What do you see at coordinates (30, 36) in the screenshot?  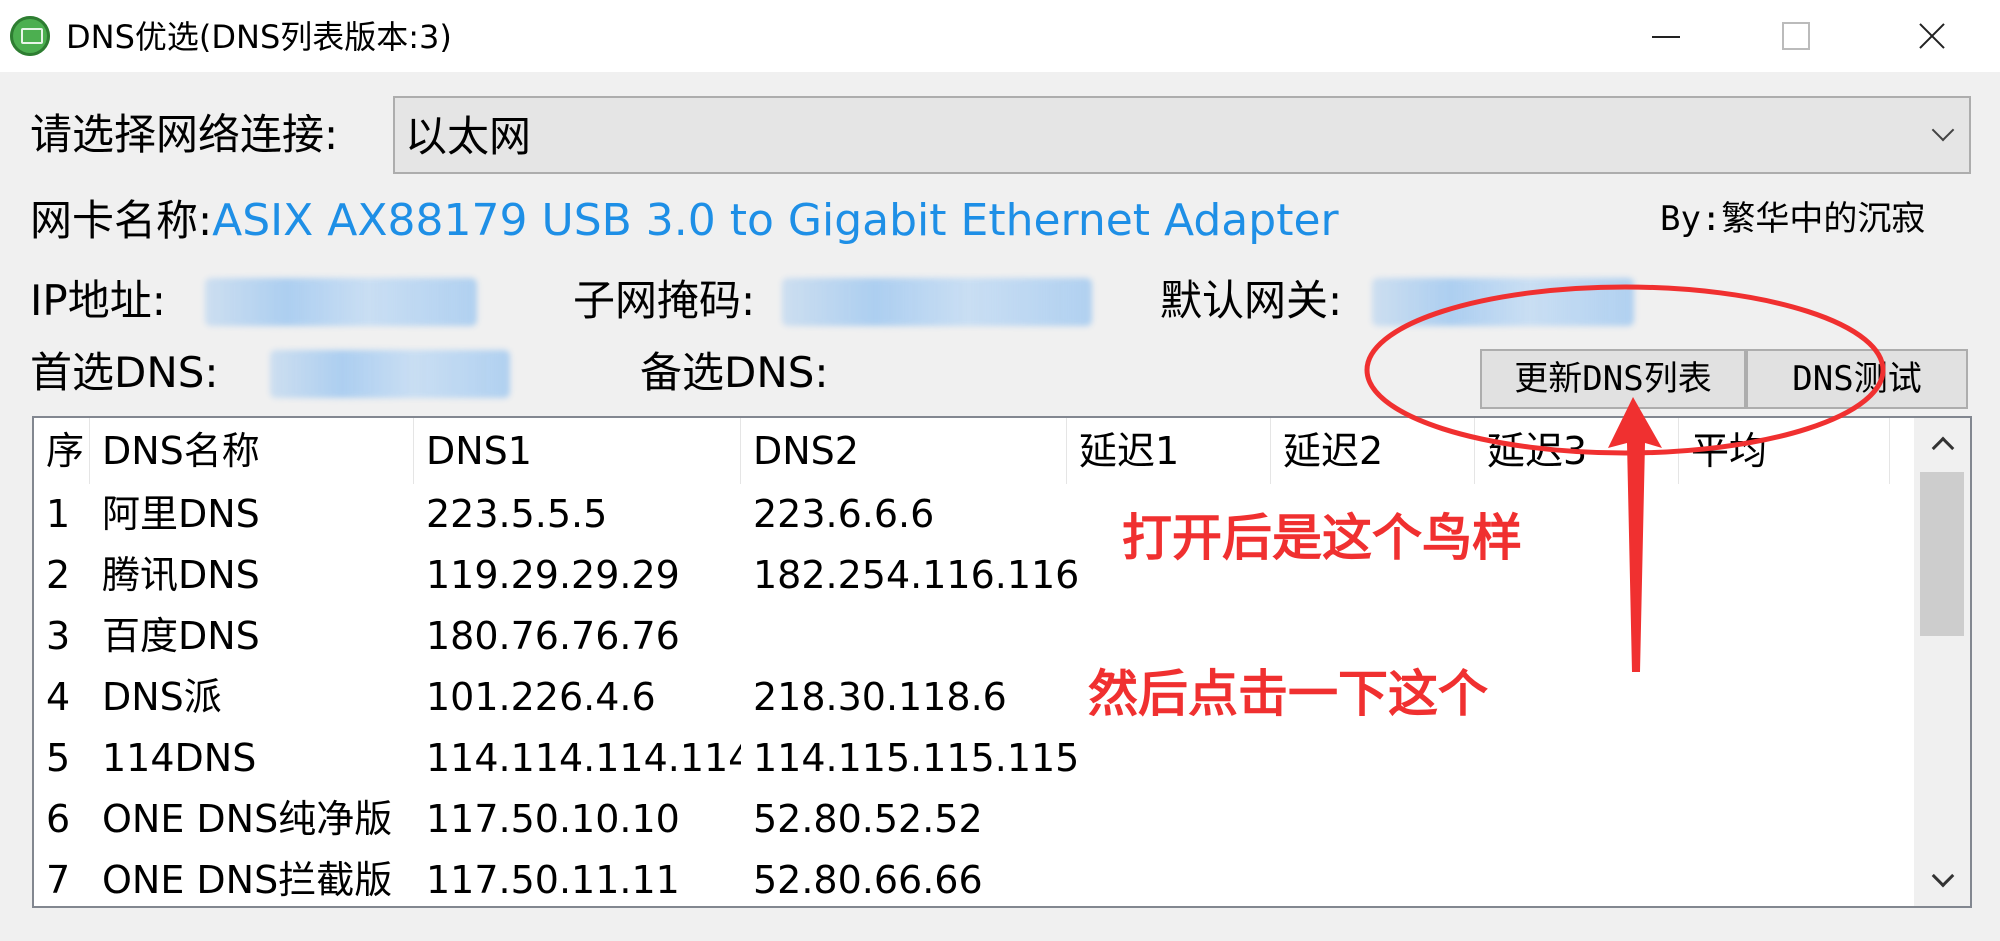 I see `app-icon` at bounding box center [30, 36].